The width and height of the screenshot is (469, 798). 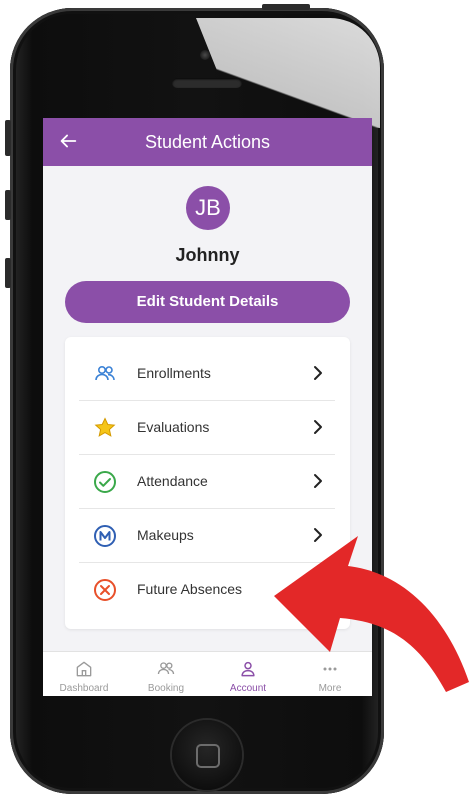 What do you see at coordinates (207, 255) in the screenshot?
I see `student-name: Johnny` at bounding box center [207, 255].